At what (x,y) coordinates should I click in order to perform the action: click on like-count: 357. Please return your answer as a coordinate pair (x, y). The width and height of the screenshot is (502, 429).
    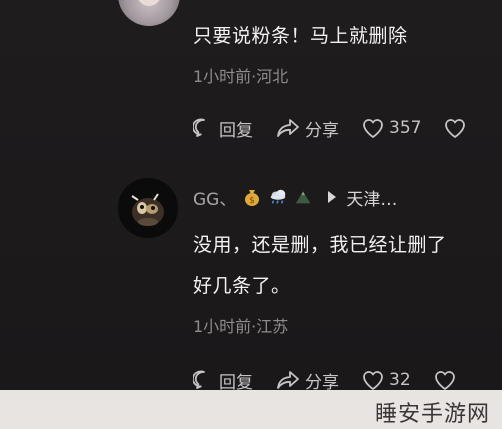
    Looking at the image, I should click on (405, 128).